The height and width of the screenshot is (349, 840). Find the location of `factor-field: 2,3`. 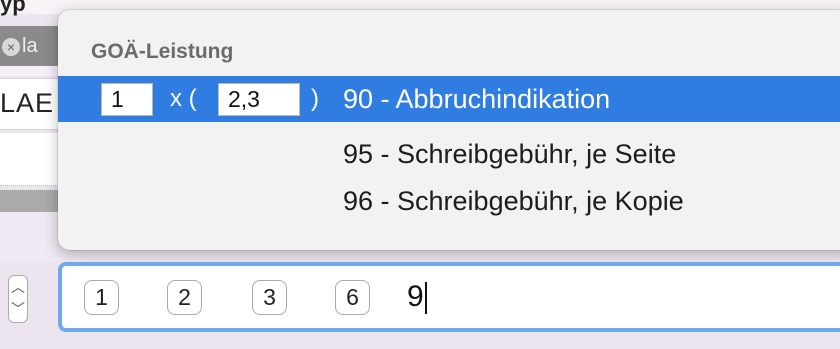

factor-field: 2,3 is located at coordinates (259, 99).